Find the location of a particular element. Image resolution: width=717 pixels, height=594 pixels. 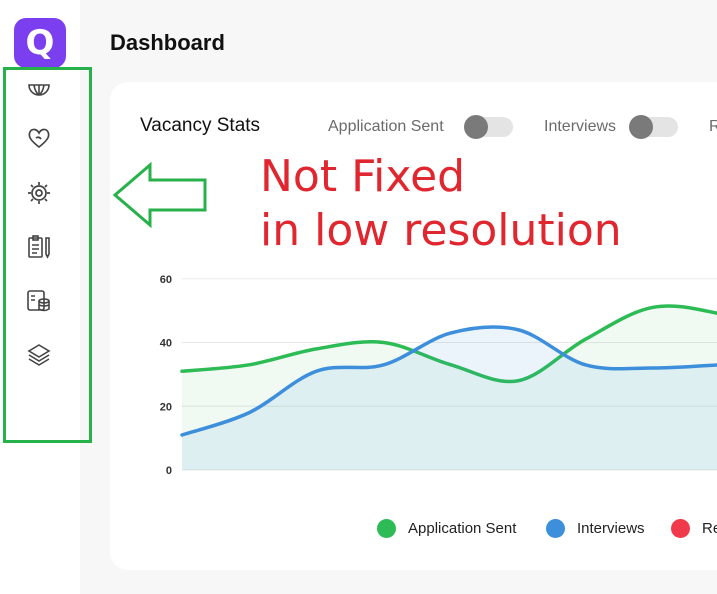

toggle-label-interviews: Interviews is located at coordinates (580, 126).